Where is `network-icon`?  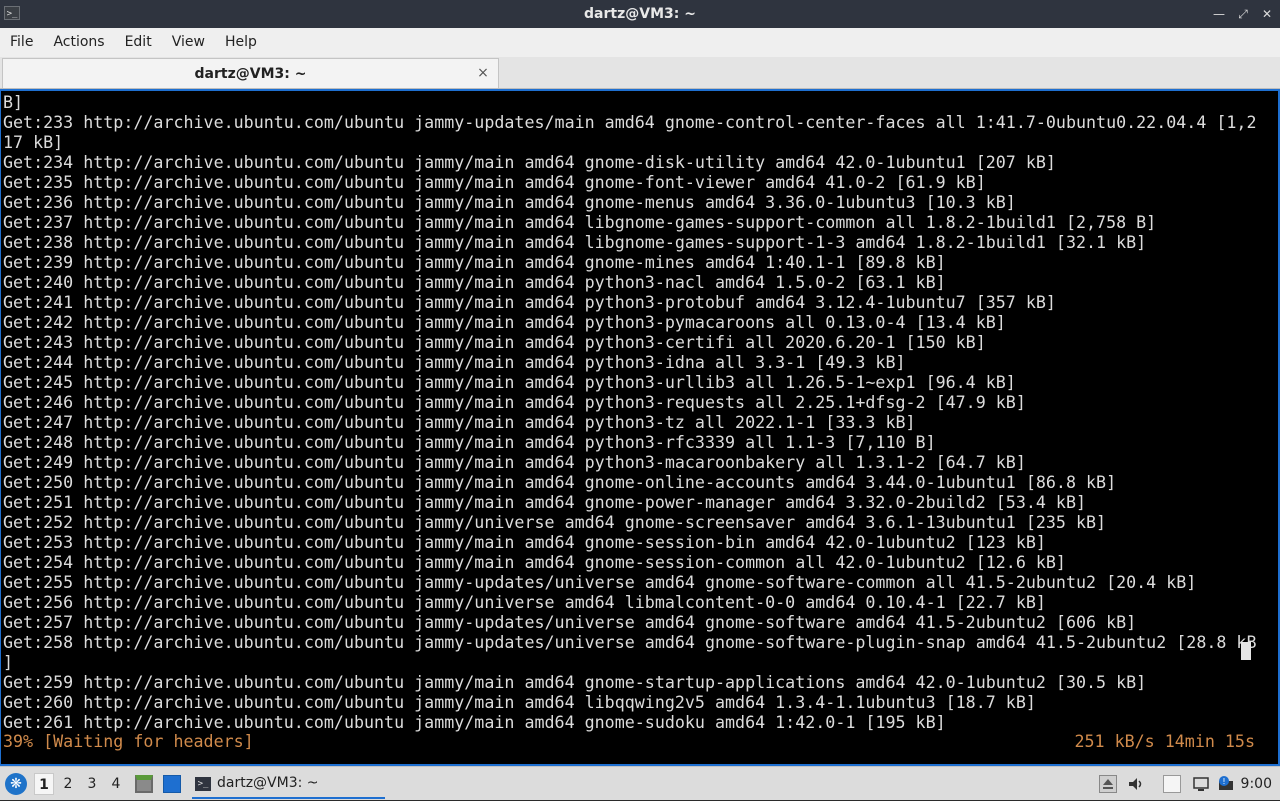 network-icon is located at coordinates (1201, 784).